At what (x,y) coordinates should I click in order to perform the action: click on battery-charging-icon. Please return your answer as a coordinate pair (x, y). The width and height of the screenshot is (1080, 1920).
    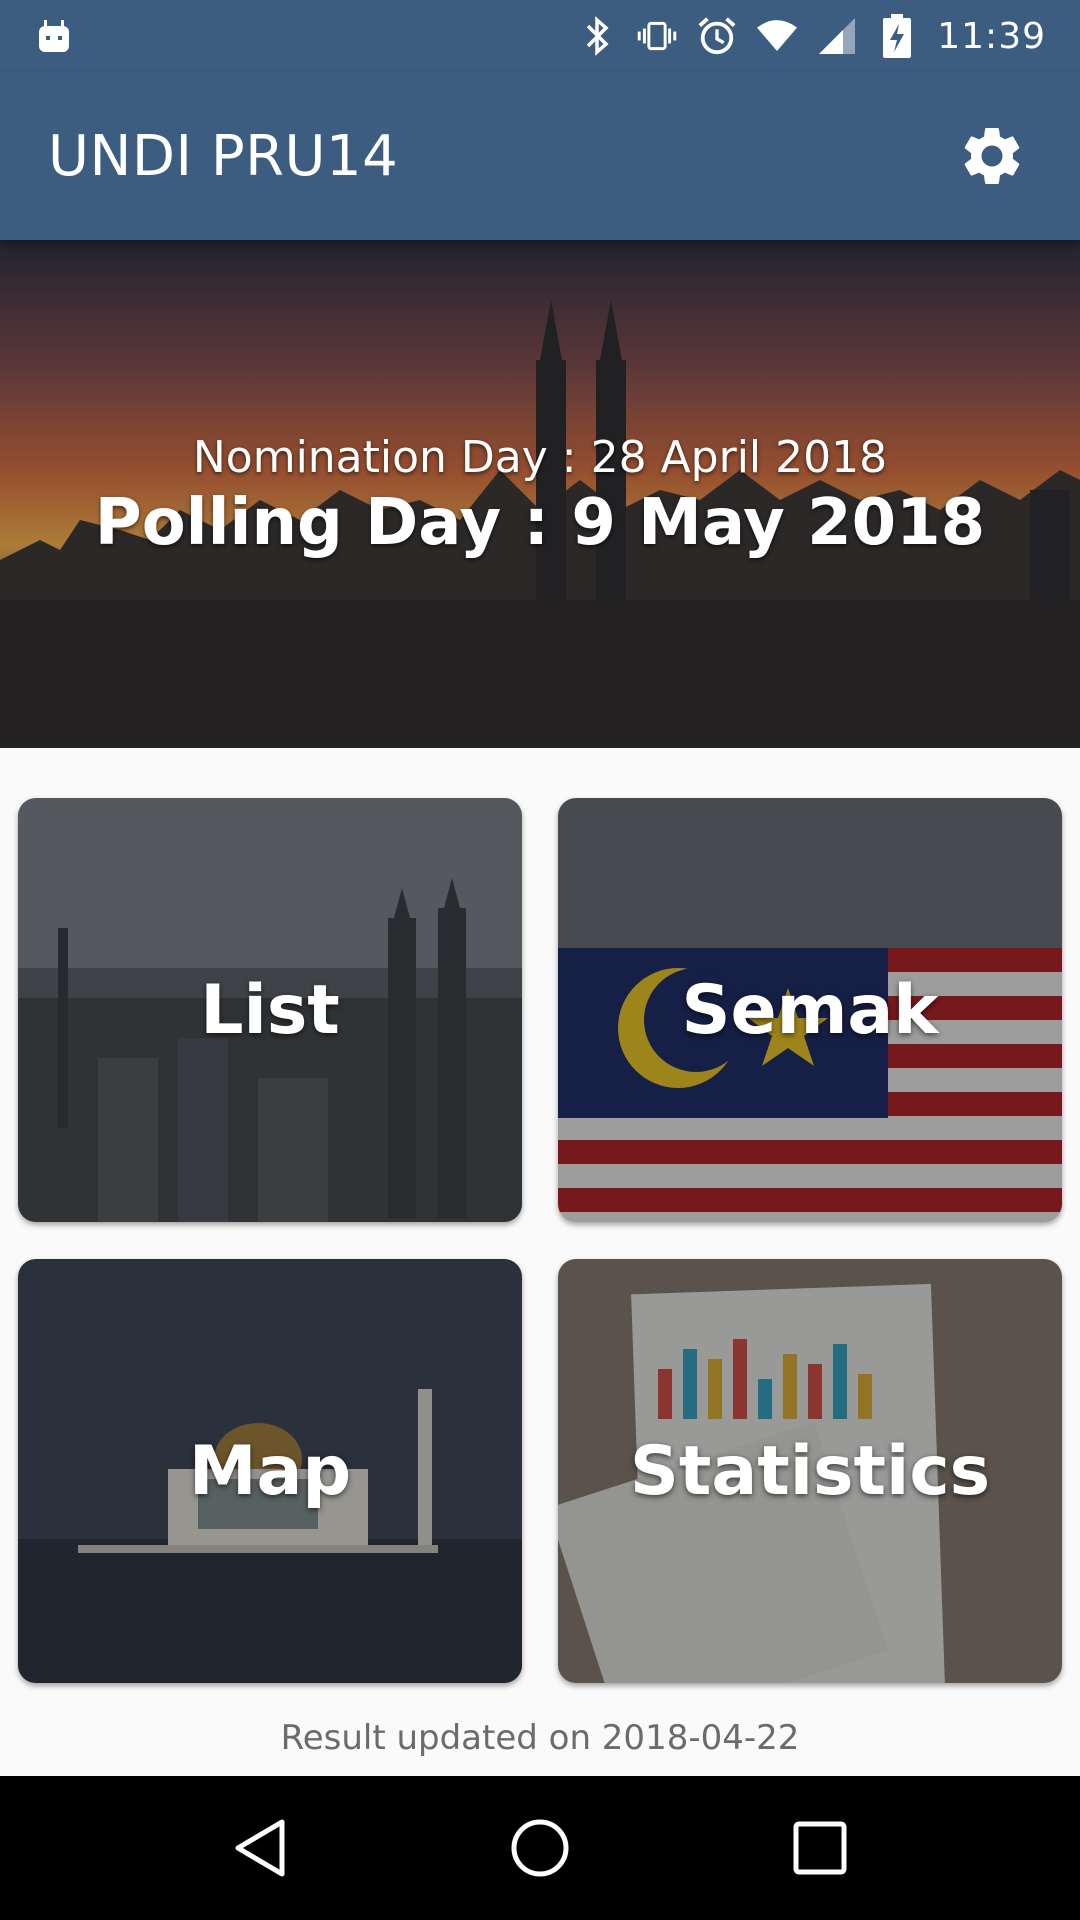
    Looking at the image, I should click on (897, 36).